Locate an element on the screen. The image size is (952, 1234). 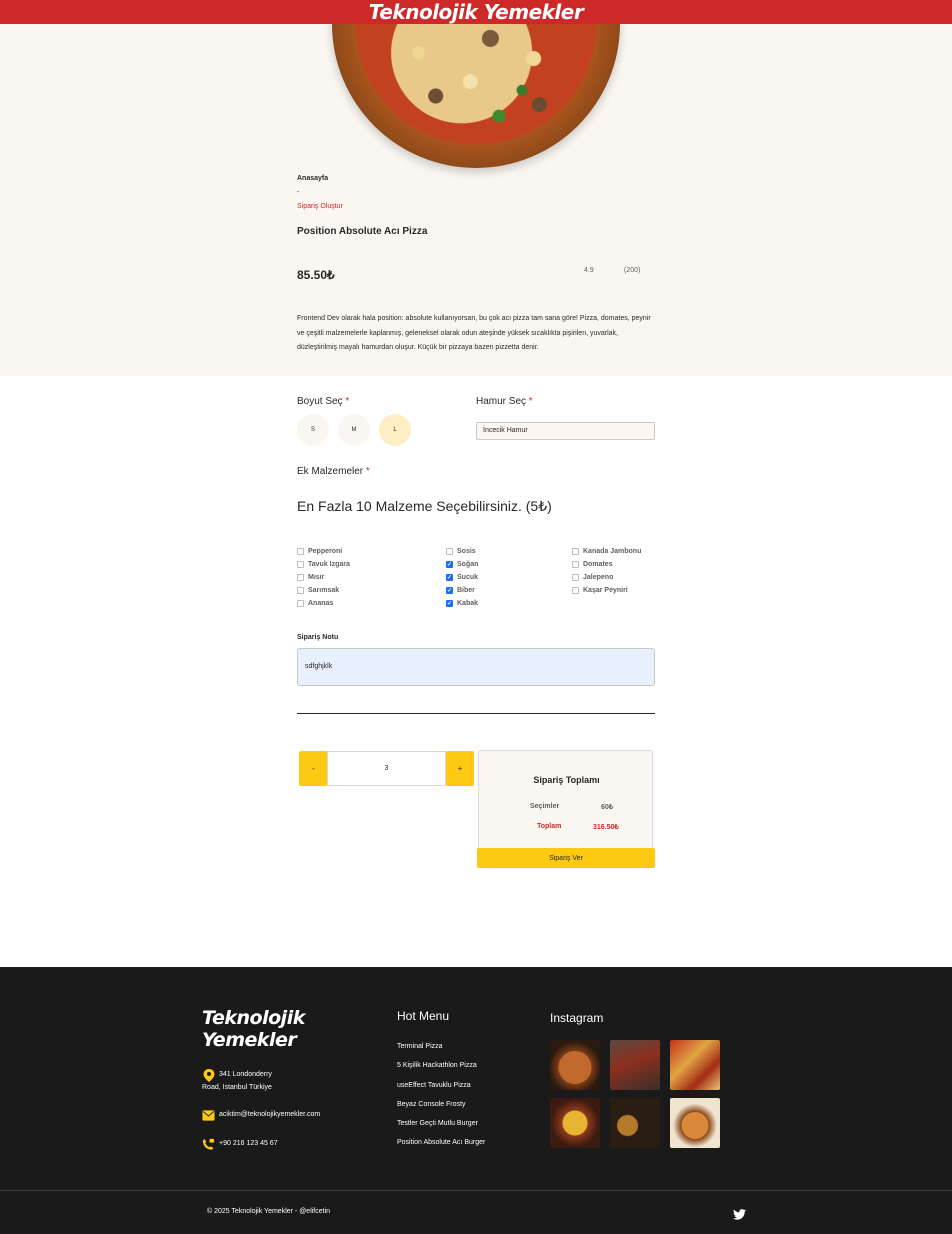
submit-order-button: Sipariş Ver is located at coordinates (566, 858).